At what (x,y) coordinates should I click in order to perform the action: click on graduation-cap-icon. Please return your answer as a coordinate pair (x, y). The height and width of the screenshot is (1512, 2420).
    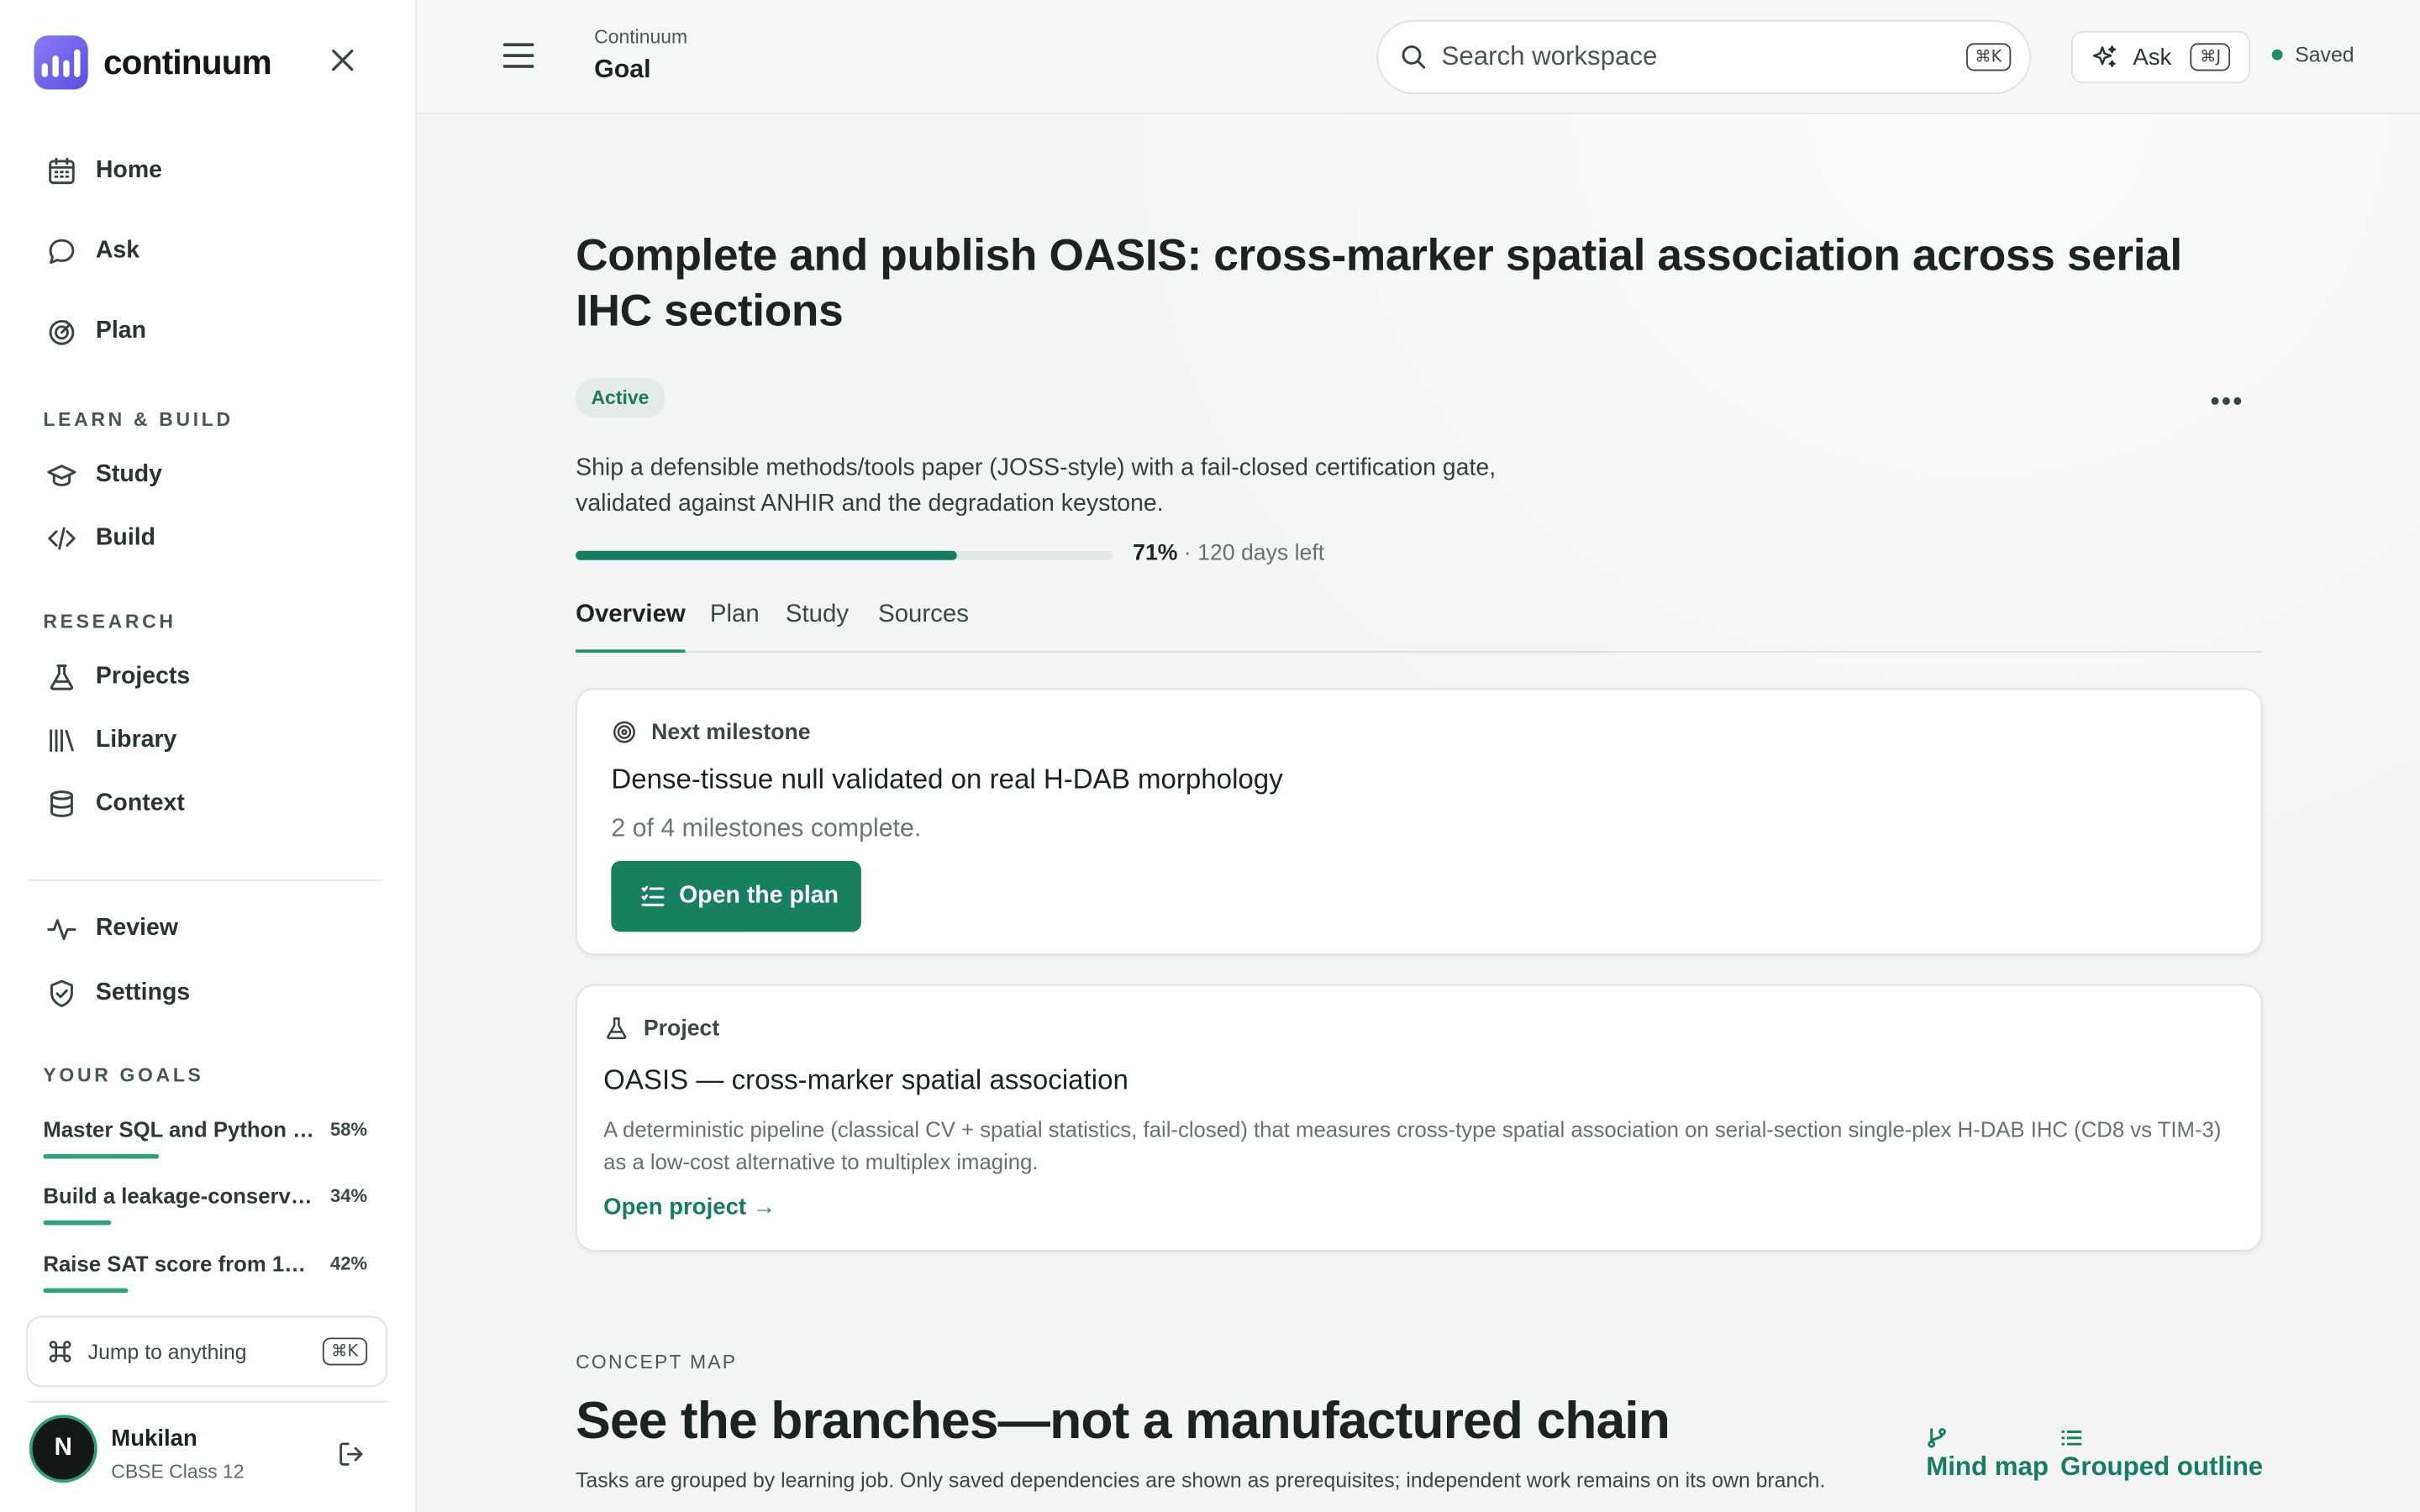
    Looking at the image, I should click on (62, 475).